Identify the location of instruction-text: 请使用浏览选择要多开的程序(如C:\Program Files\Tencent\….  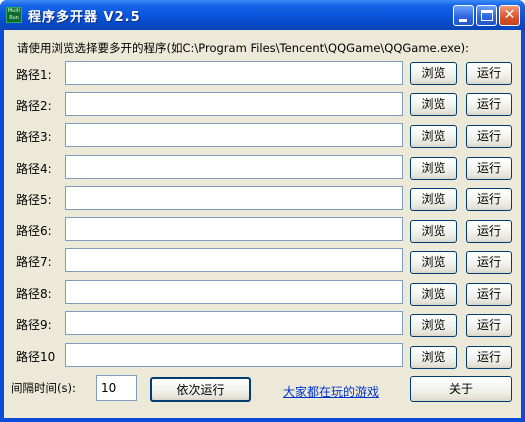
(243, 48).